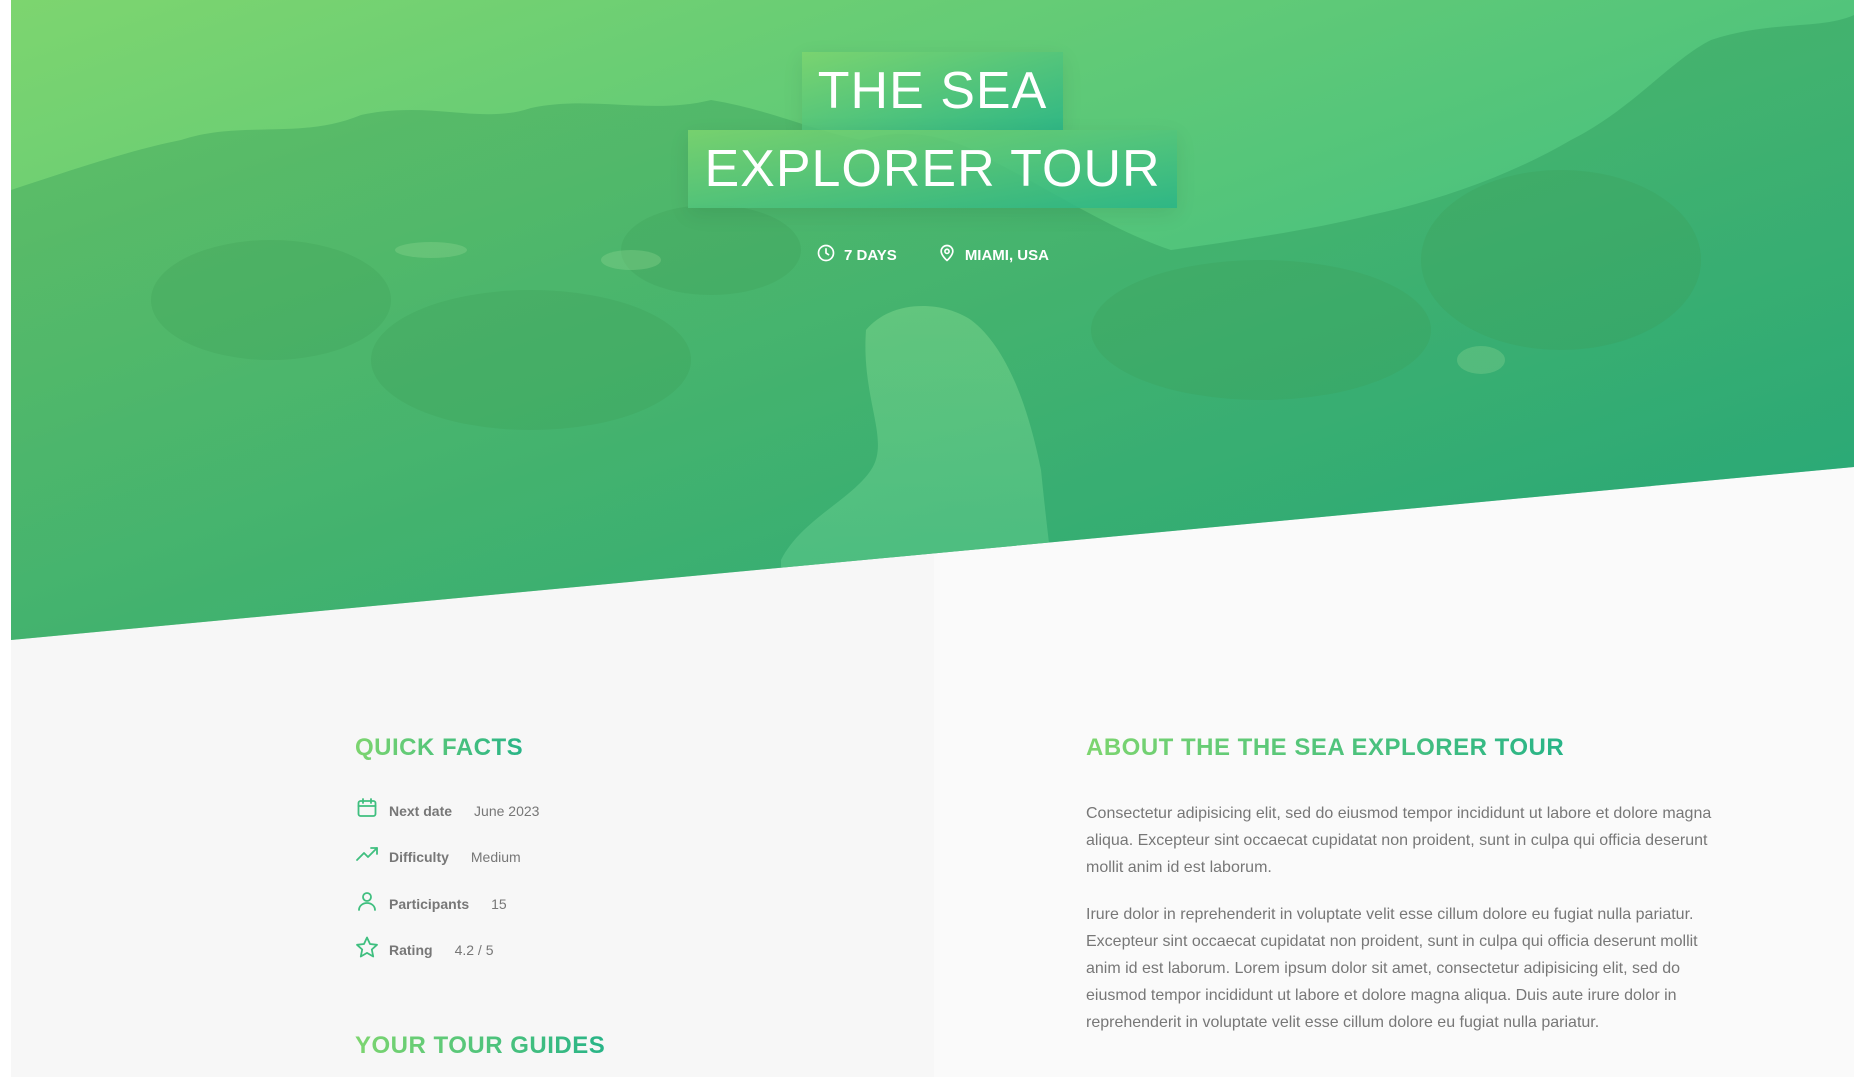  I want to click on fact-next-date: Next date June 2023, so click(447, 810).